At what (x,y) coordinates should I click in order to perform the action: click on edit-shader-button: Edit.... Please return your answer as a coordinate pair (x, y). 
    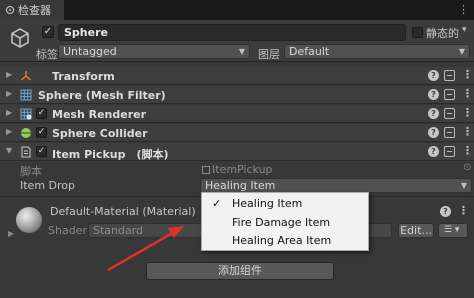
    Looking at the image, I should click on (416, 230).